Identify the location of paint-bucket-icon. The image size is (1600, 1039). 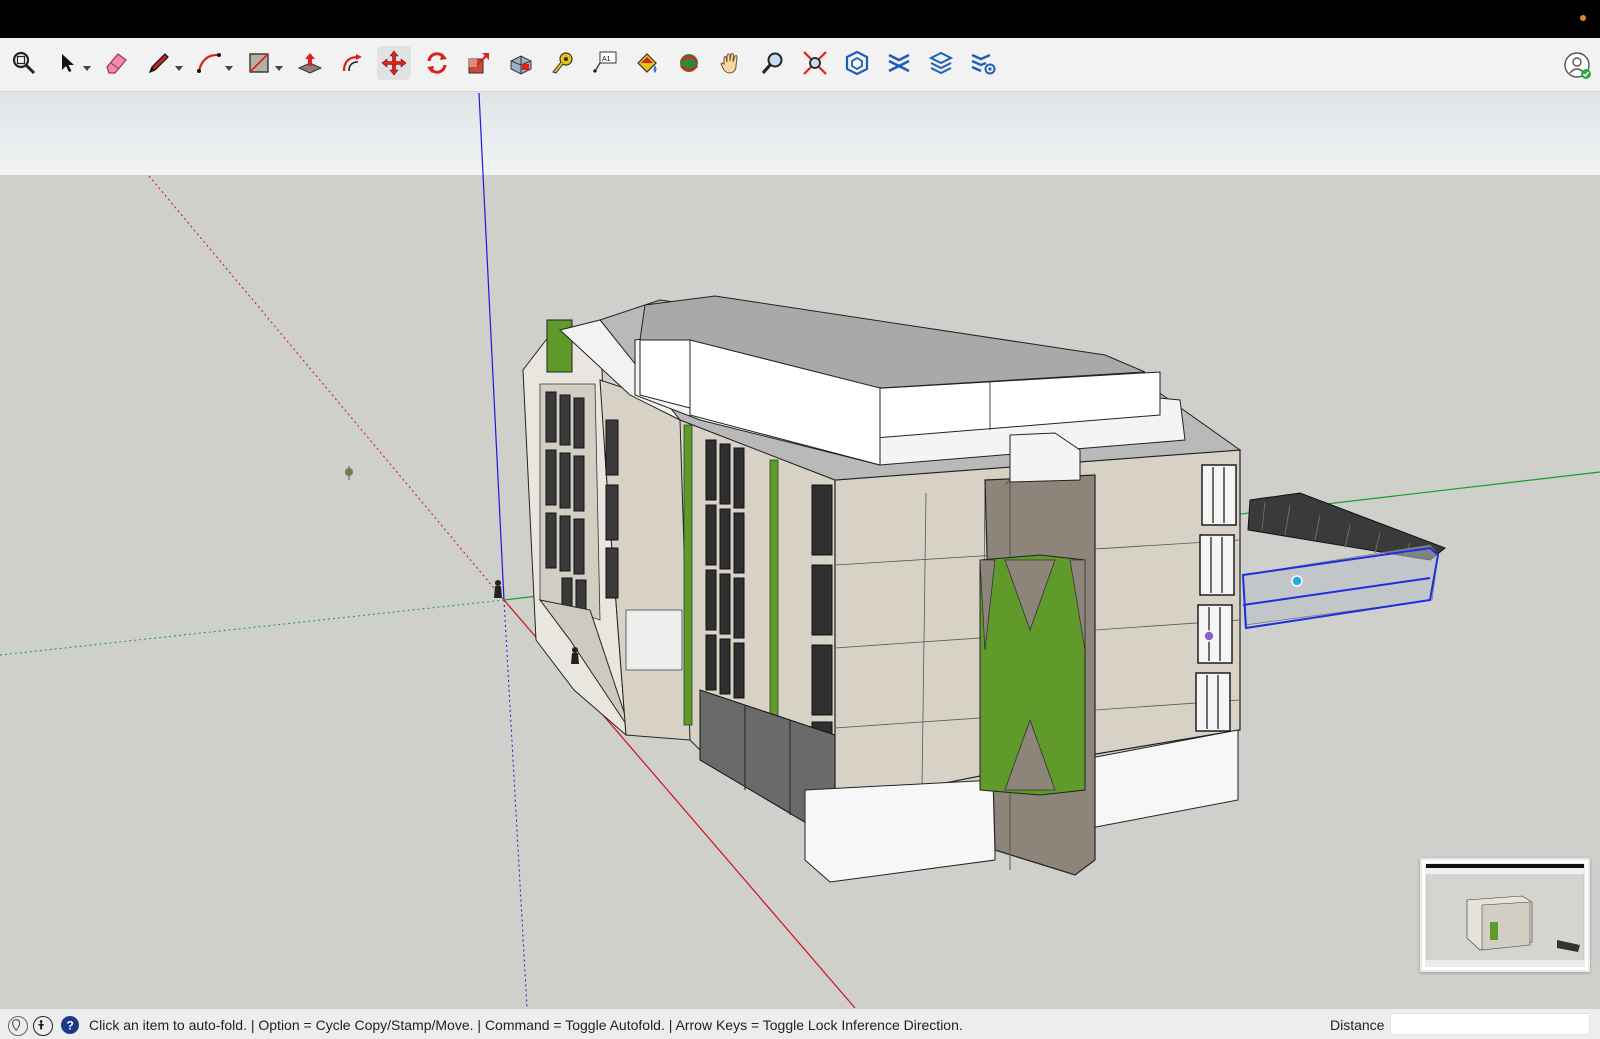
(647, 63).